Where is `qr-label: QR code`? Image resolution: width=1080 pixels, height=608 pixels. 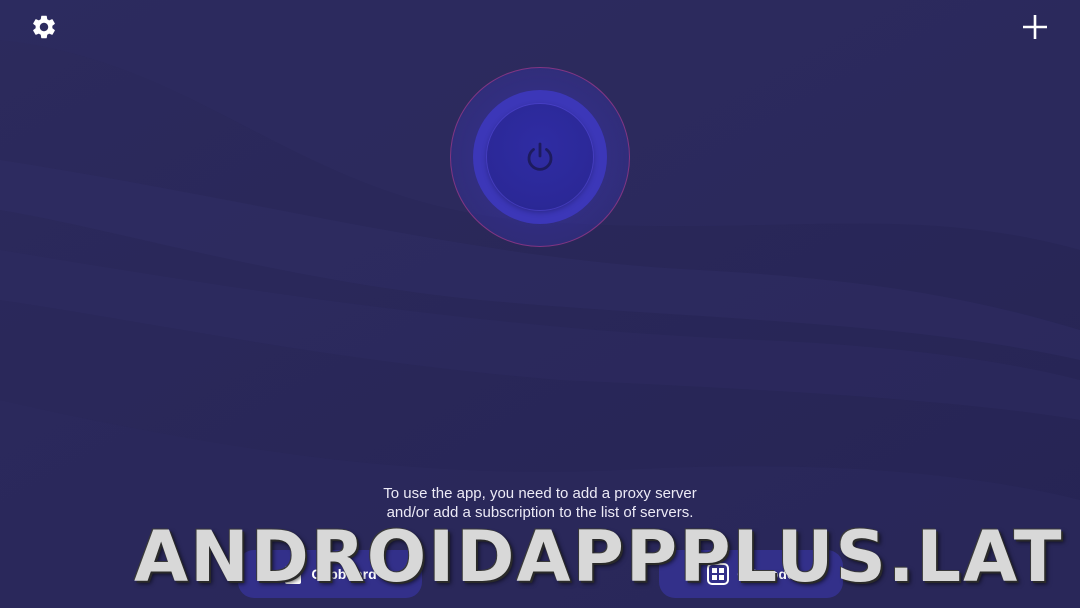
qr-label: QR code is located at coordinates (766, 574).